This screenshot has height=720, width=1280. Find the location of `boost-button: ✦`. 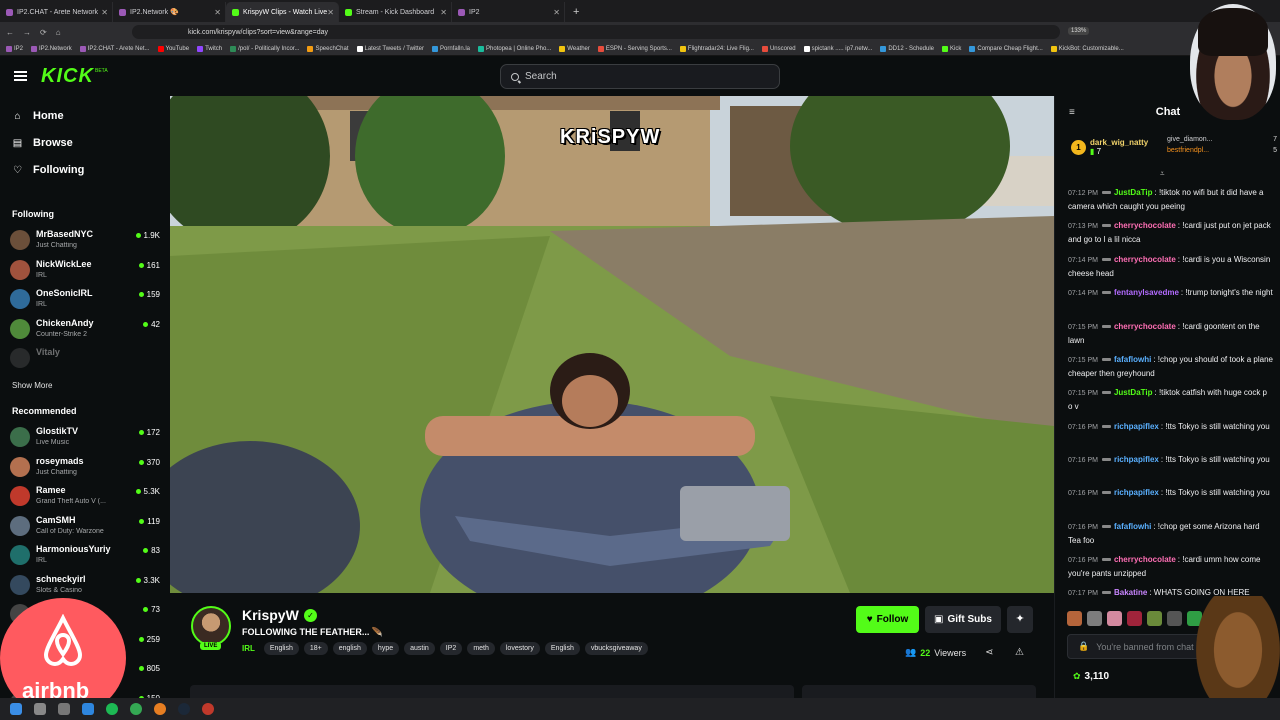

boost-button: ✦ is located at coordinates (1020, 619).